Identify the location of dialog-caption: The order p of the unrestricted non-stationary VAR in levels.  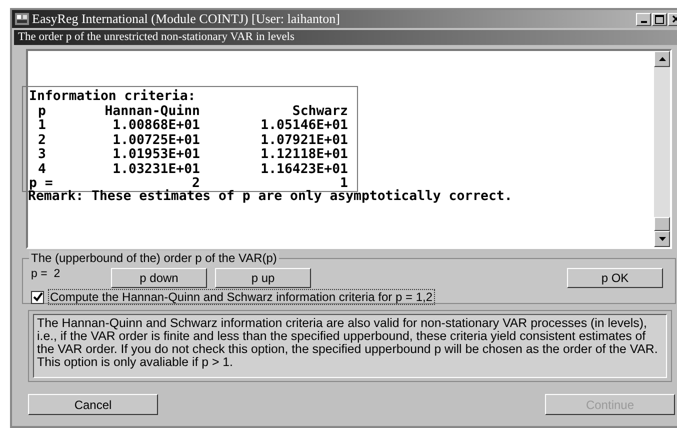
(345, 37).